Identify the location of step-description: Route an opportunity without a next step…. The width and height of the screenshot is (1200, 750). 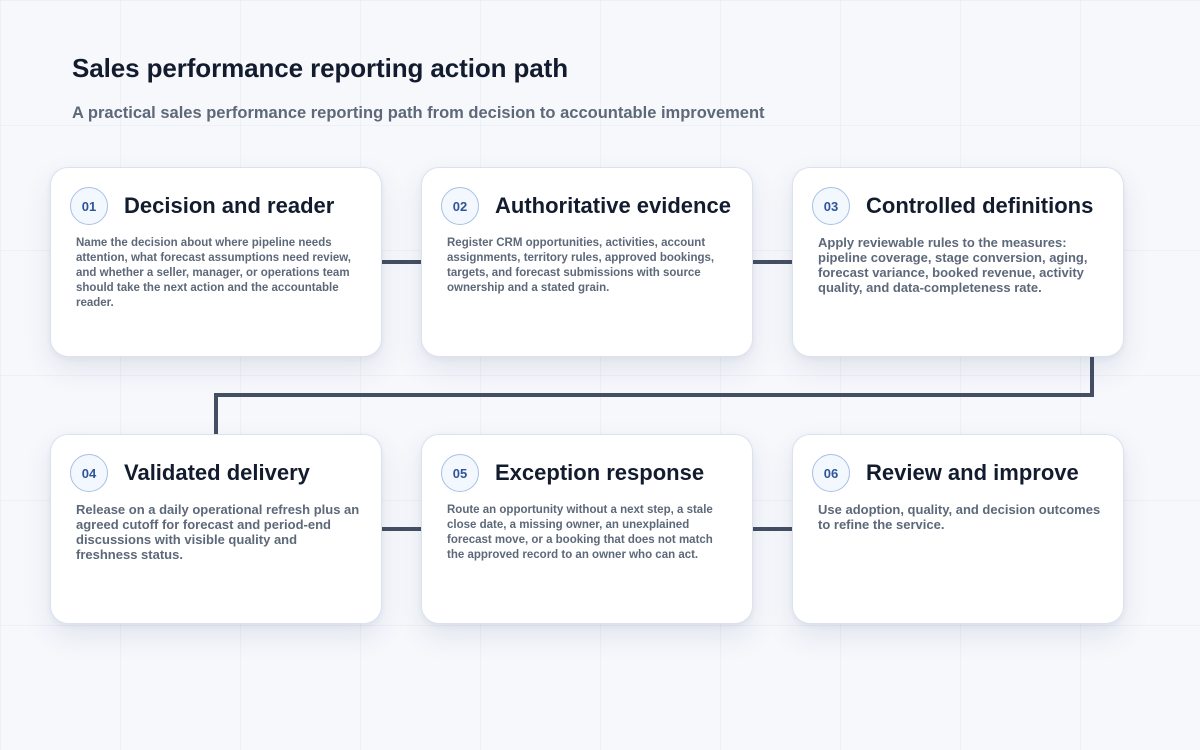
(580, 532).